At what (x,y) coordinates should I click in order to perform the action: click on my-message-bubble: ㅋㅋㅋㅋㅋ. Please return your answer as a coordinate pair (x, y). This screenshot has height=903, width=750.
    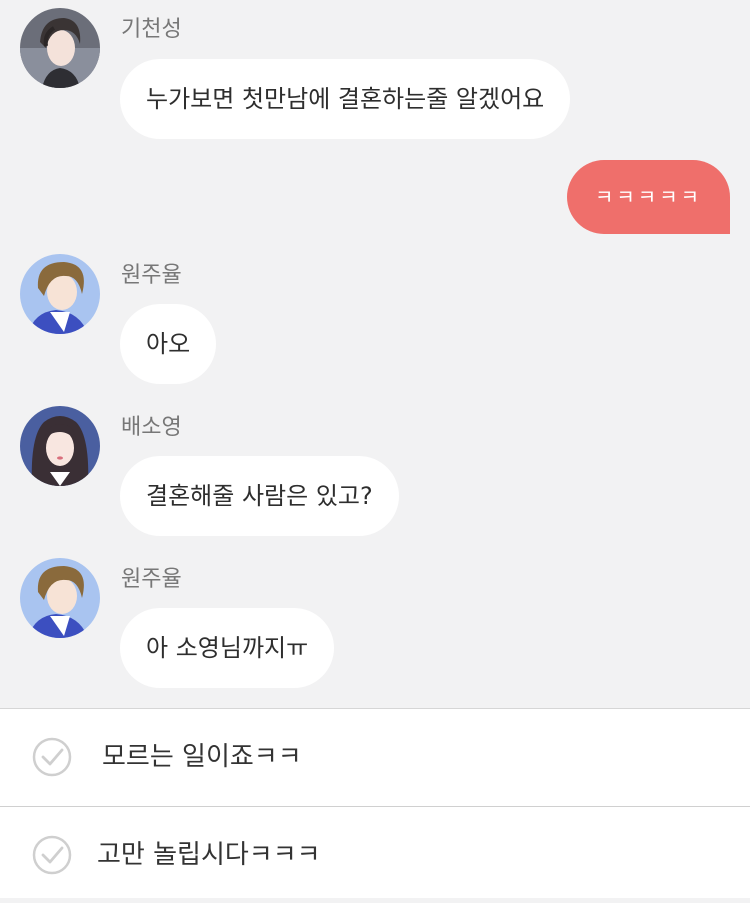
    Looking at the image, I should click on (648, 197).